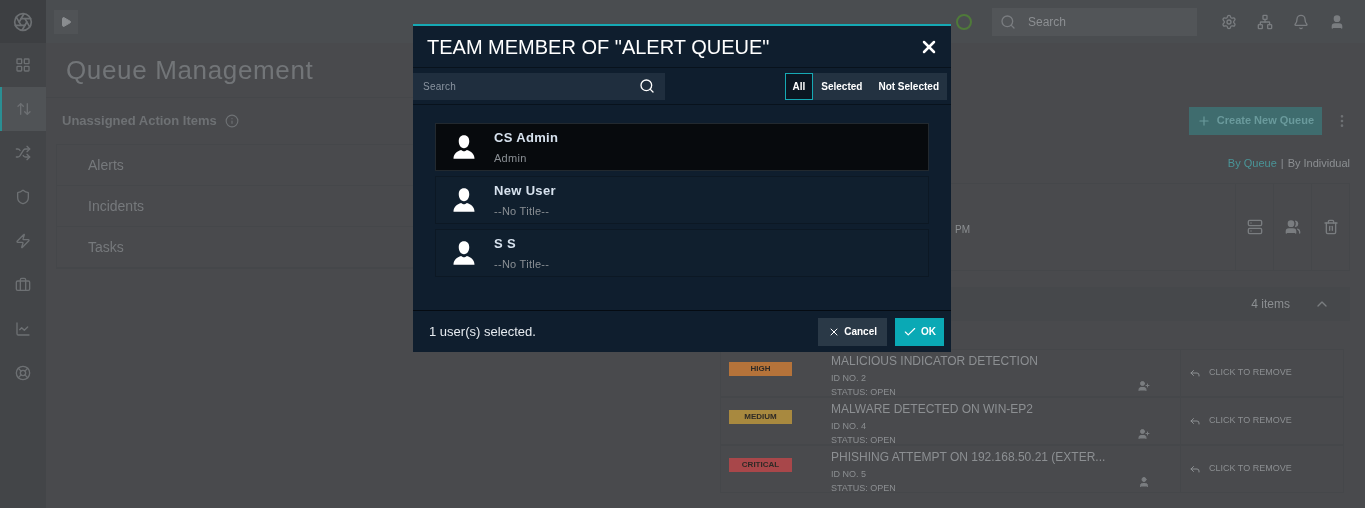  Describe the element at coordinates (760, 369) in the screenshot. I see `severity-tag: HIGH` at that location.